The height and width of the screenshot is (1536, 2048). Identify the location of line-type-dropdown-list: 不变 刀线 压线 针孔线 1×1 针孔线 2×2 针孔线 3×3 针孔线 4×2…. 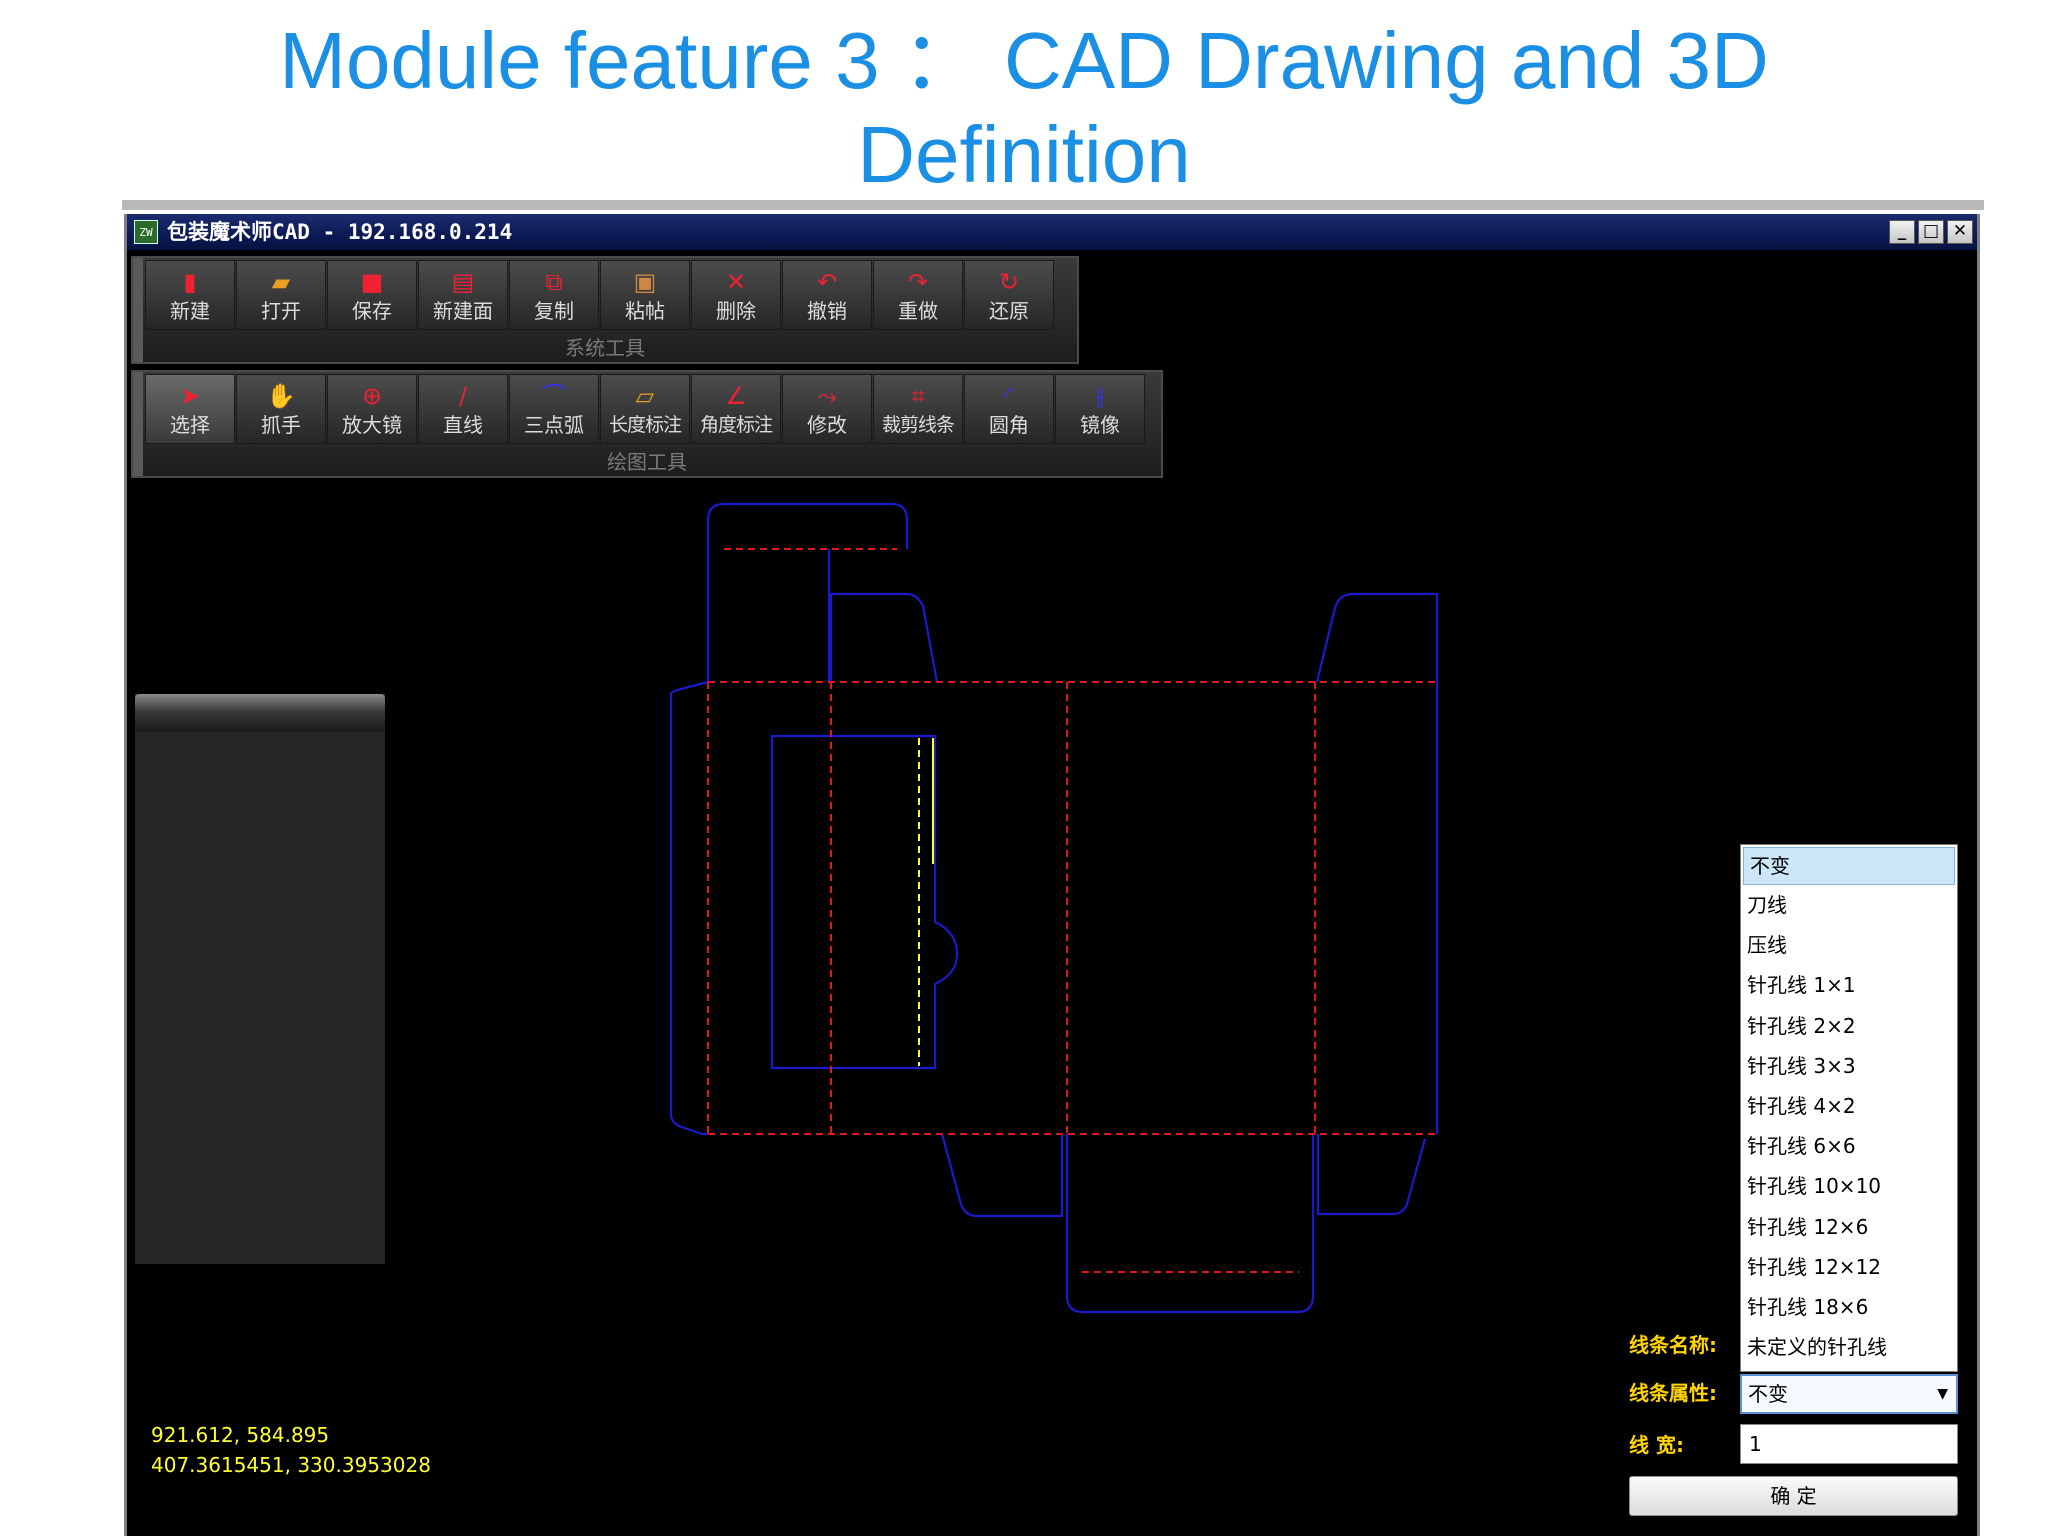
(1849, 1108).